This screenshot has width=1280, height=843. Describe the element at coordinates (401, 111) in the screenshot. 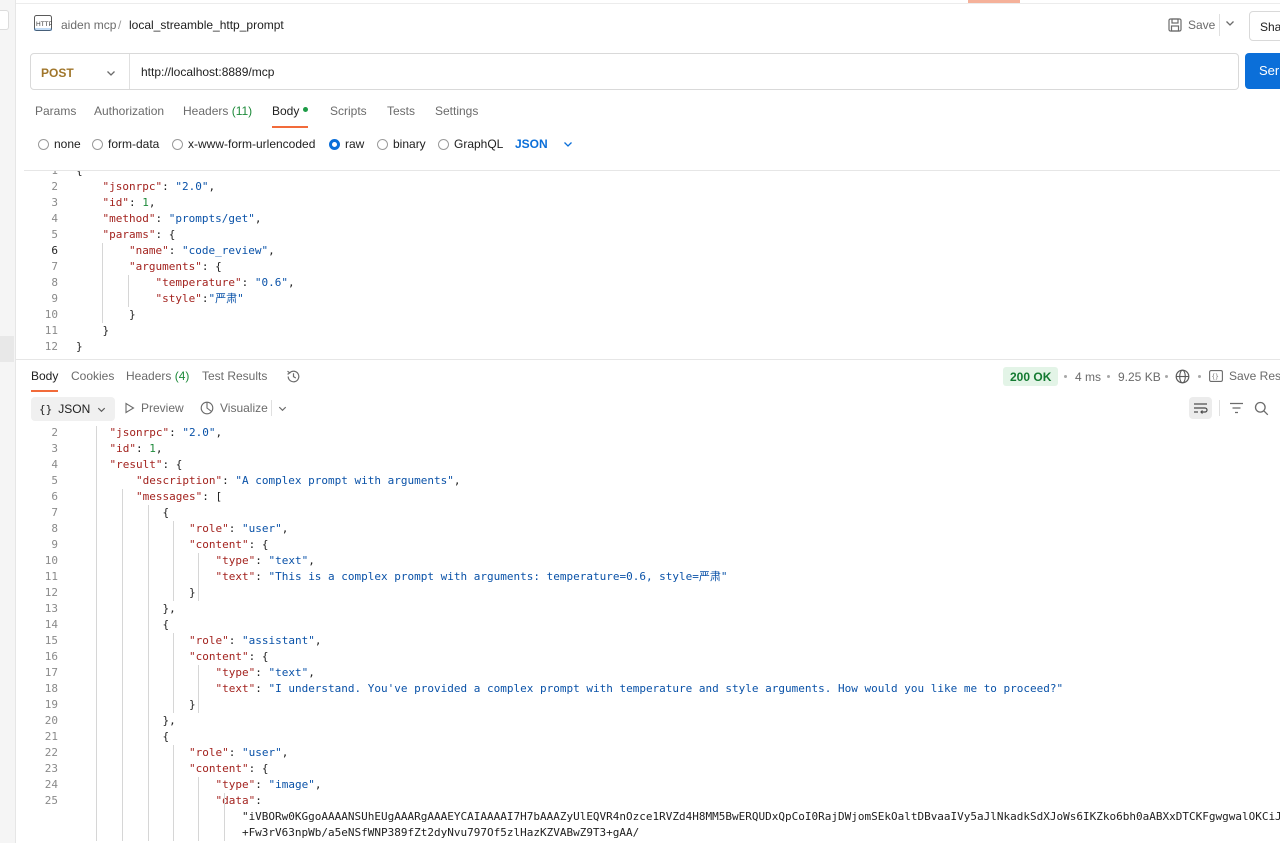

I see `tab-tests: Tests` at that location.